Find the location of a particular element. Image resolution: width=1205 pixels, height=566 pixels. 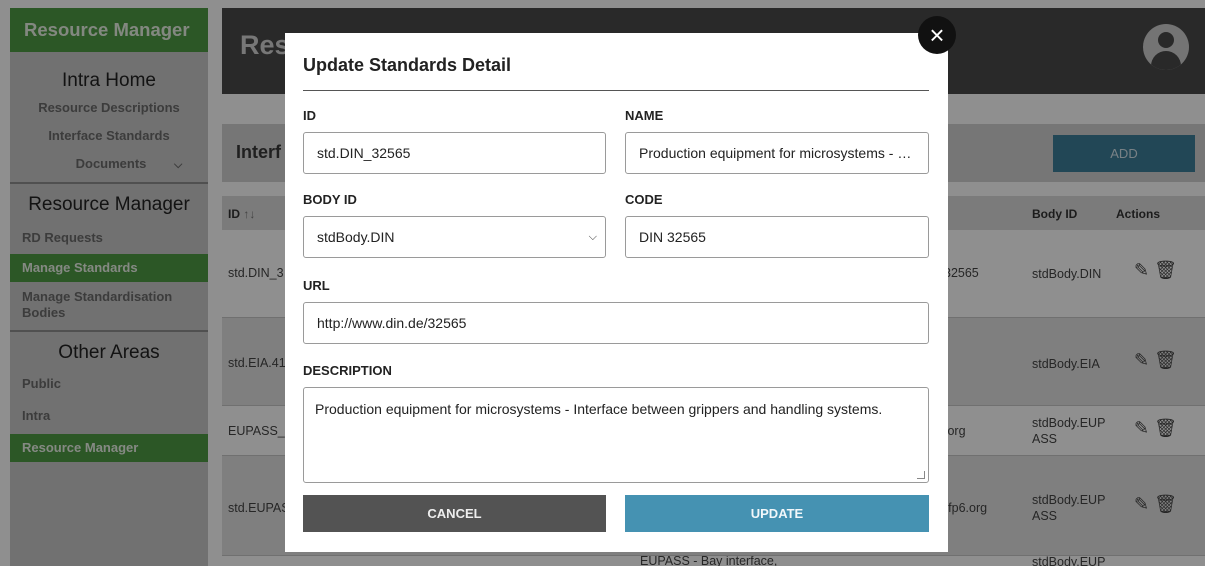

dialog-title: Update Standards Detail is located at coordinates (407, 65).